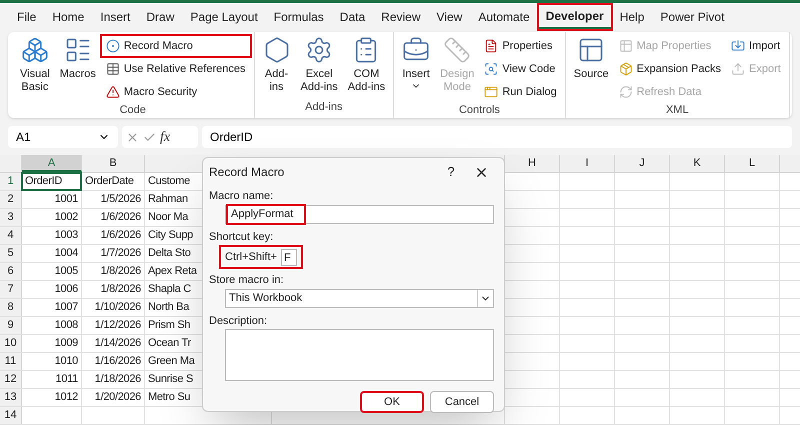  I want to click on ribbon-button: Import, so click(756, 46).